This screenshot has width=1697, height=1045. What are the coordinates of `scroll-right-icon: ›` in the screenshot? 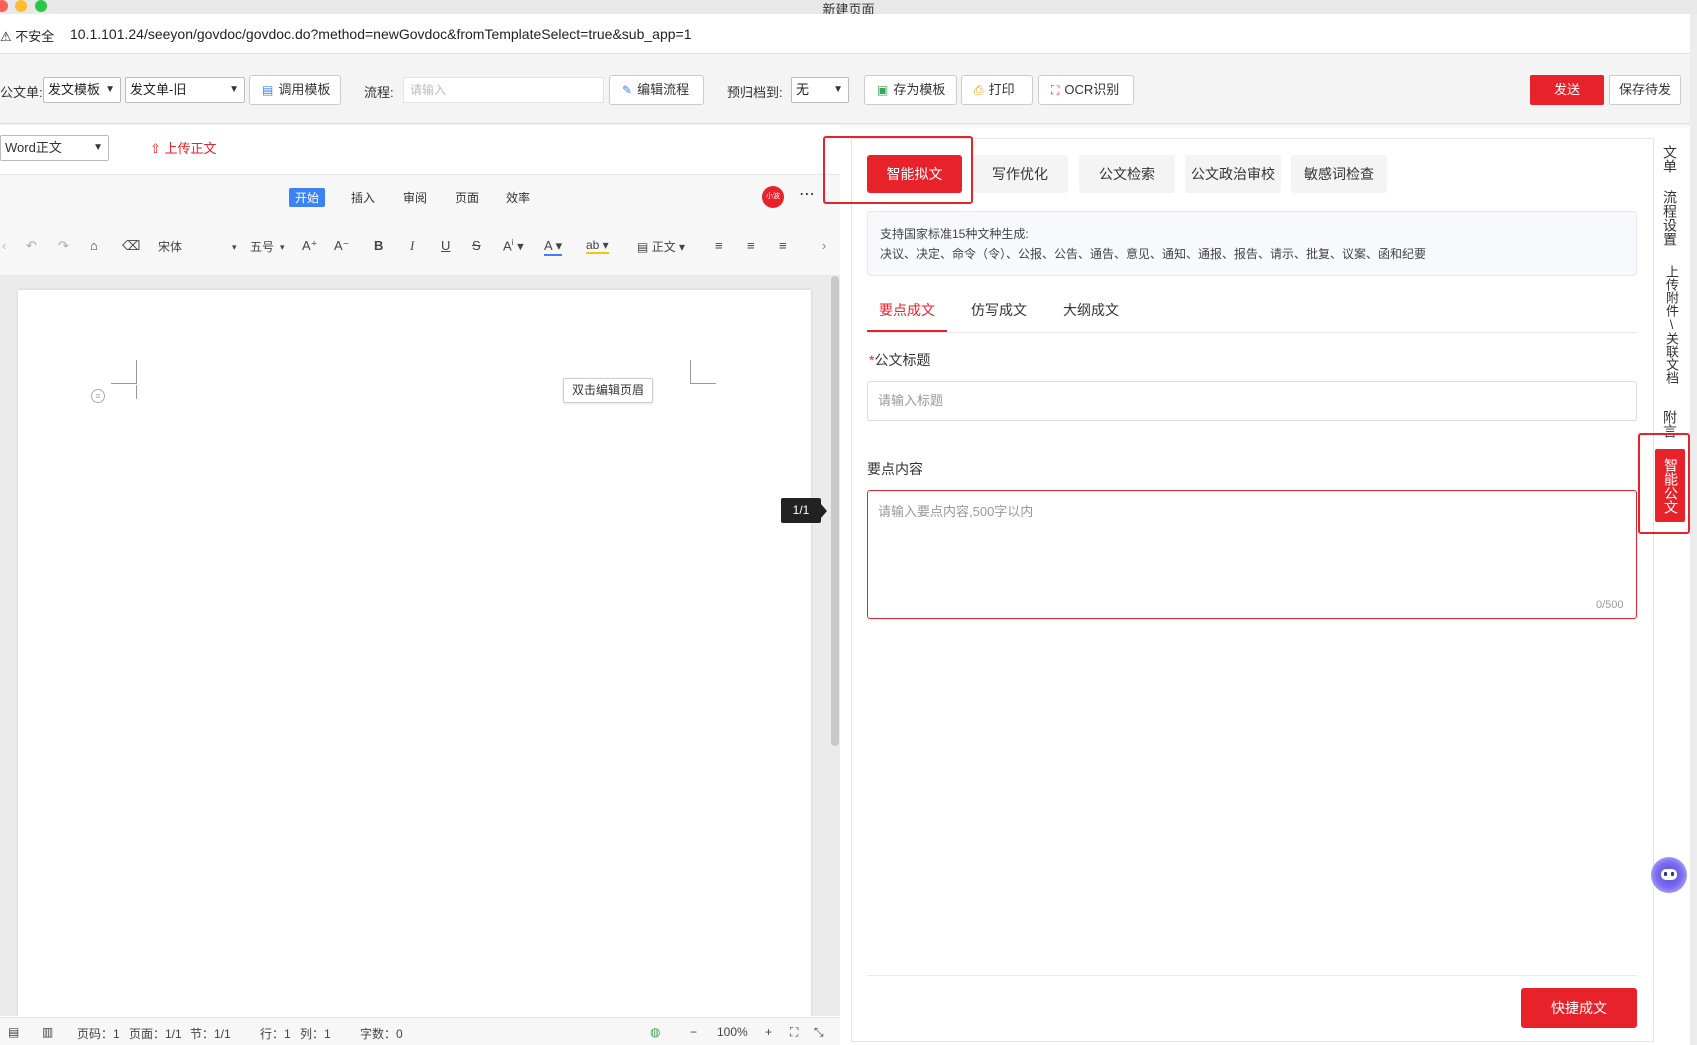 It's located at (824, 245).